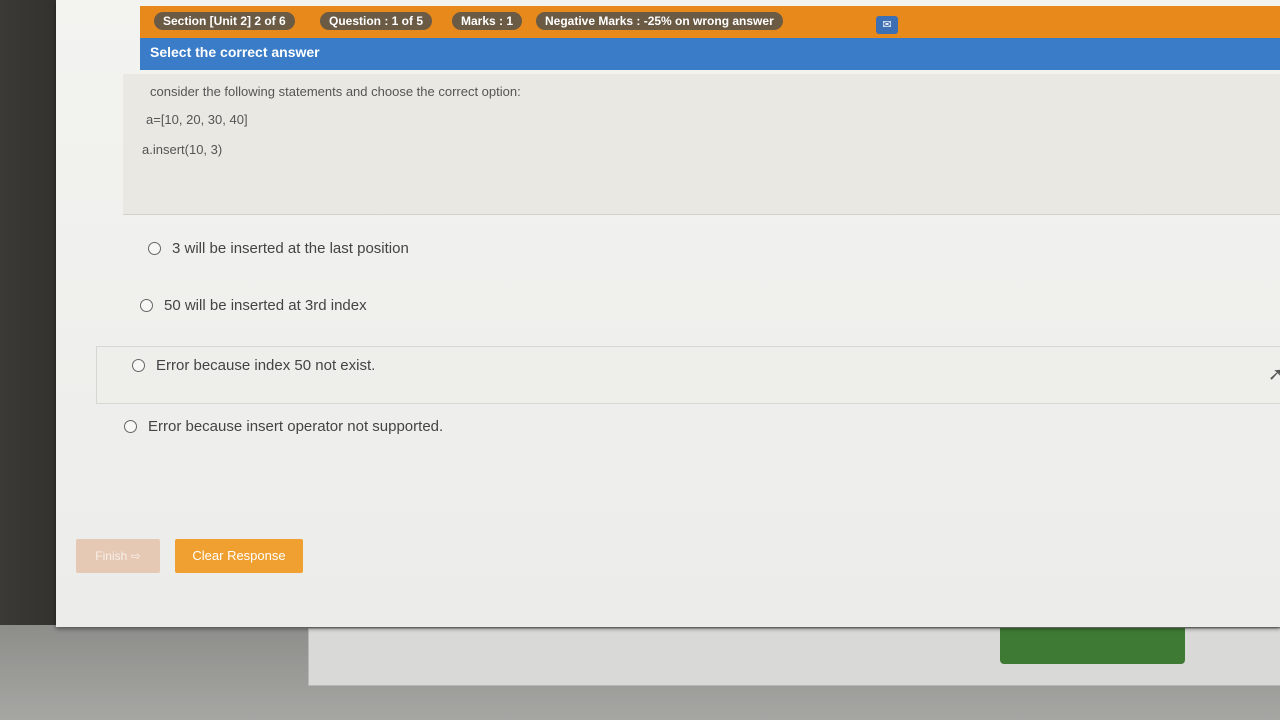 Image resolution: width=1280 pixels, height=720 pixels. I want to click on answer-option-2: 50 will be inserted at 3rd index, so click(253, 305).